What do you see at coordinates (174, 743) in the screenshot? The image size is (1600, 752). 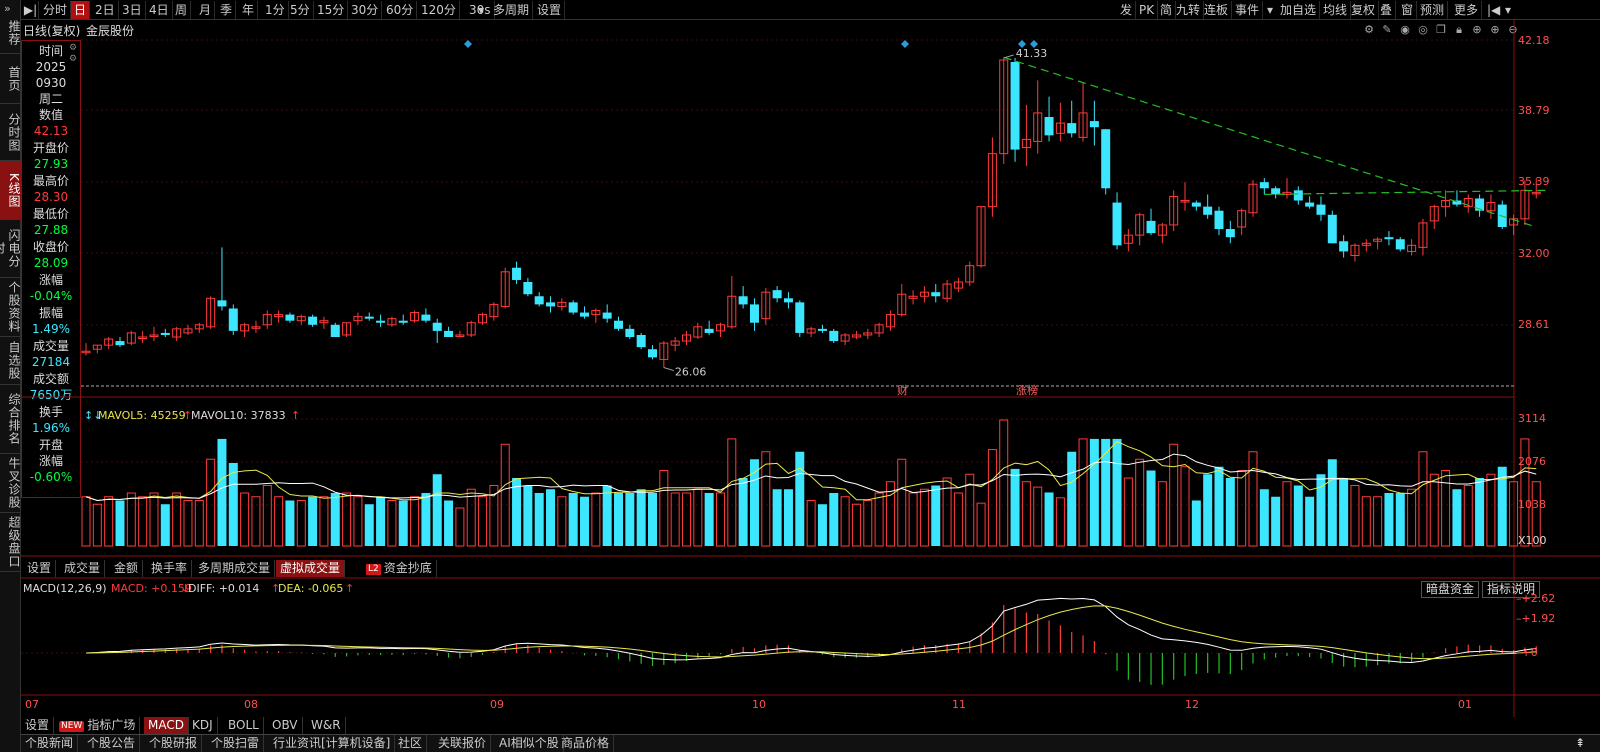 I see `footer-tab: 个股研报` at bounding box center [174, 743].